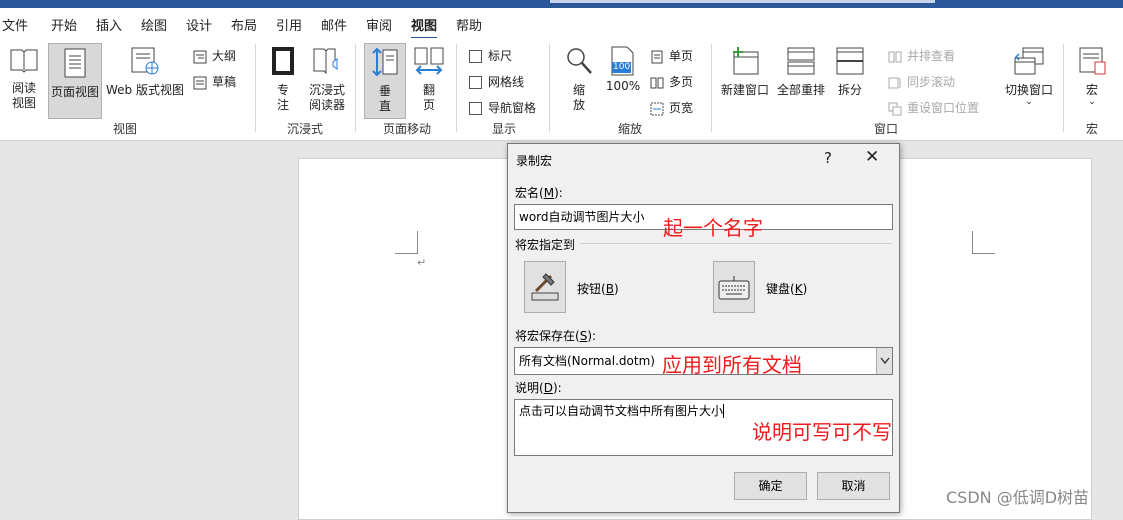 This screenshot has width=1123, height=520. I want to click on help-icon: ?, so click(828, 158).